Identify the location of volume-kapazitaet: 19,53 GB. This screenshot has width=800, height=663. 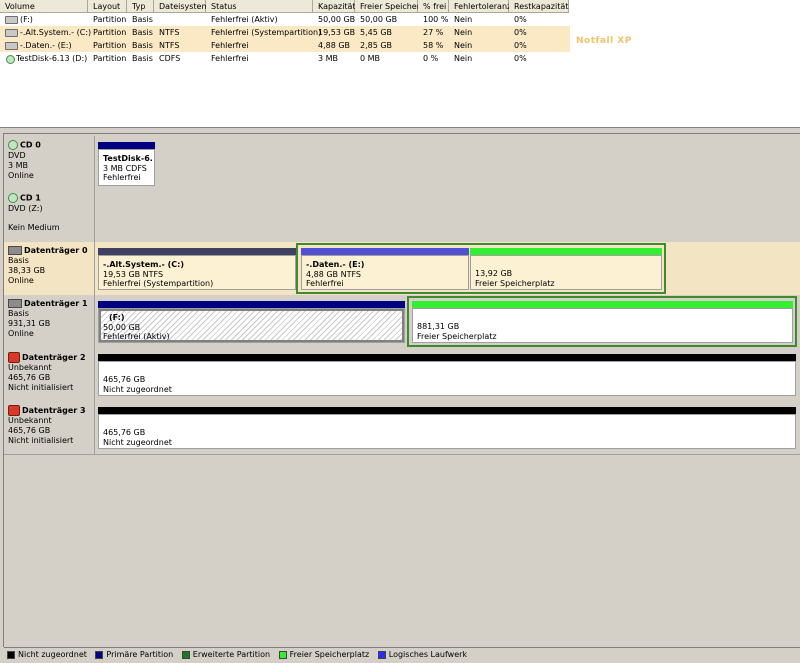
(337, 32).